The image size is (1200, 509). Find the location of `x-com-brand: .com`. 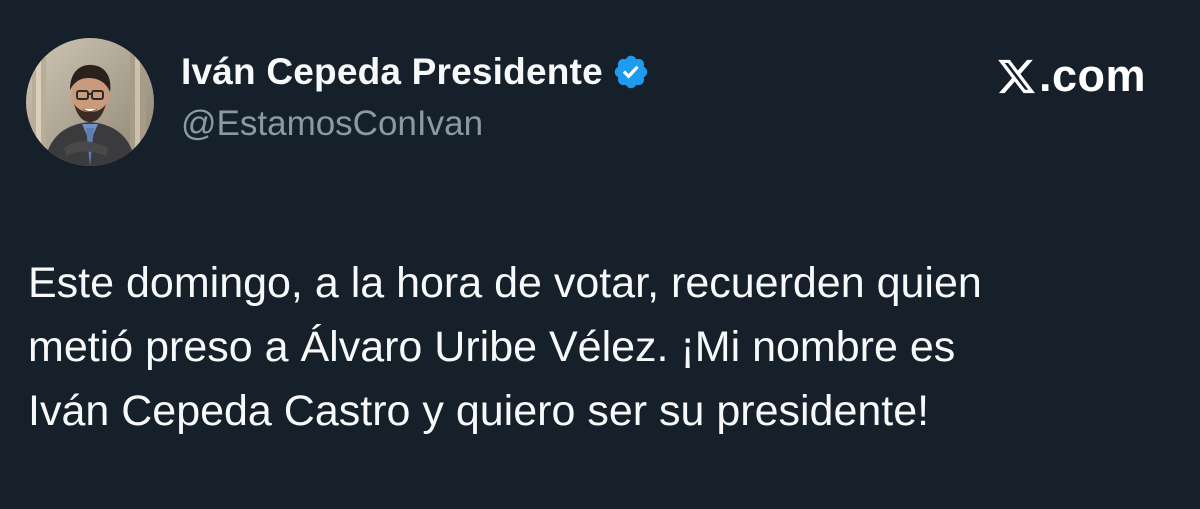

x-com-brand: .com is located at coordinates (1071, 76).